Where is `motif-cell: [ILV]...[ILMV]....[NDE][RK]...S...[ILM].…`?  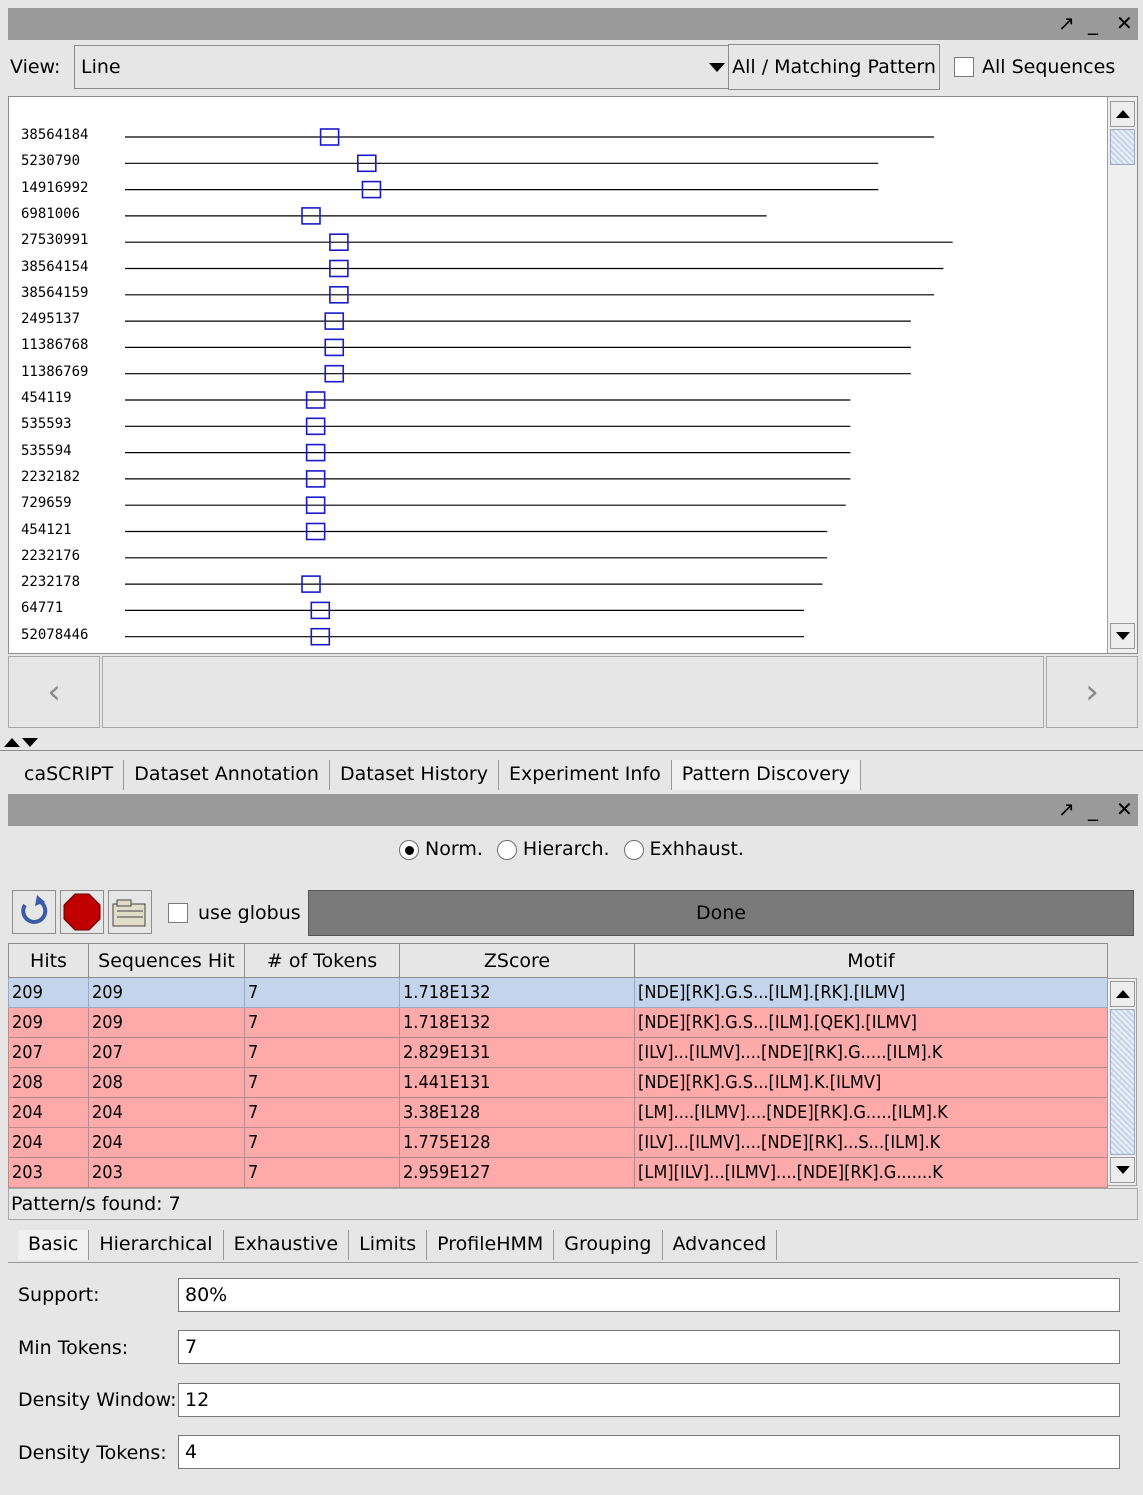
motif-cell: [ILV]...[ILMV]....[NDE][RK]...S...[ILM].… is located at coordinates (871, 1142).